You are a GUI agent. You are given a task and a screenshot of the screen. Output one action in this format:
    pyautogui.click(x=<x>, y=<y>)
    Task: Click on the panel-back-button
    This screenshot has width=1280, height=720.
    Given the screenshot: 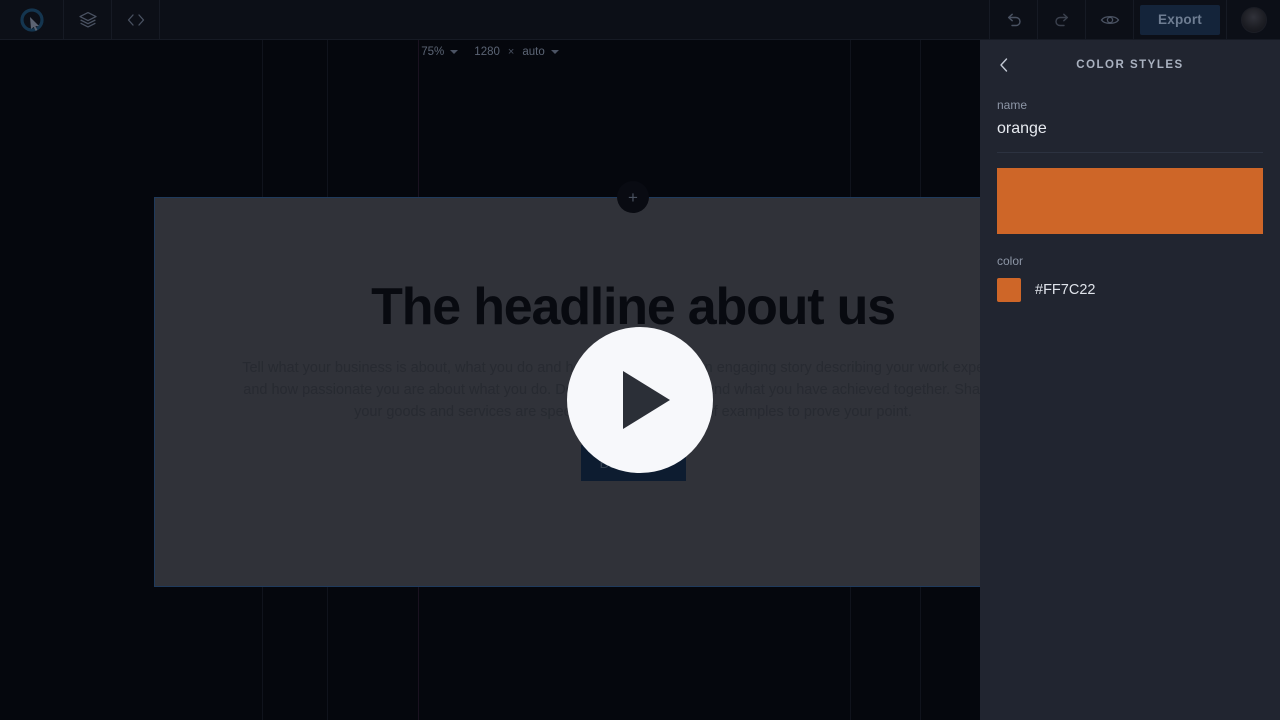 What is the action you would take?
    pyautogui.click(x=1004, y=65)
    